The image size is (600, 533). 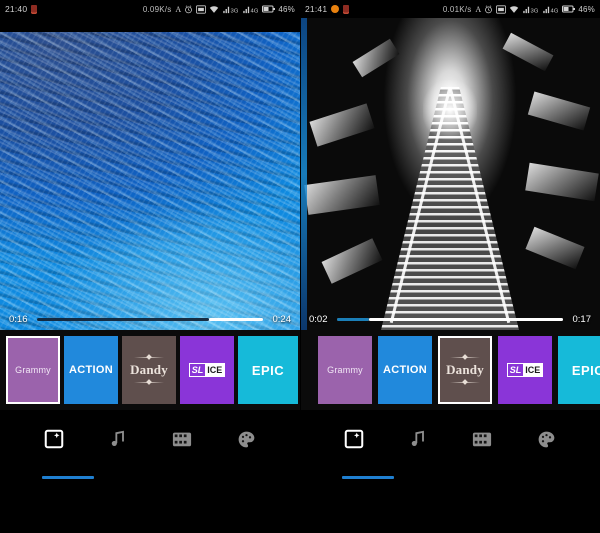 I want to click on panel-divider, so click(x=300, y=266).